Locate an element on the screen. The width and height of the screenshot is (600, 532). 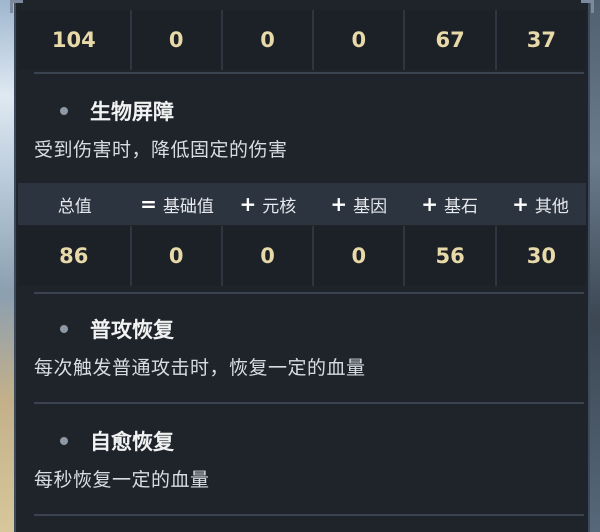
formula-label-gene: 基因 is located at coordinates (370, 206).